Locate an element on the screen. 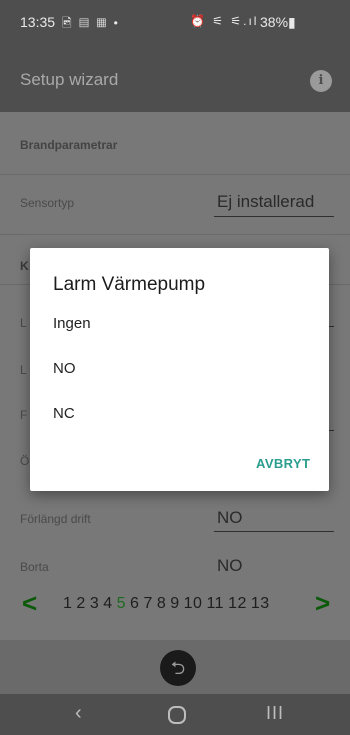 Image resolution: width=350 pixels, height=735 pixels. sensor-type-underline is located at coordinates (274, 216).